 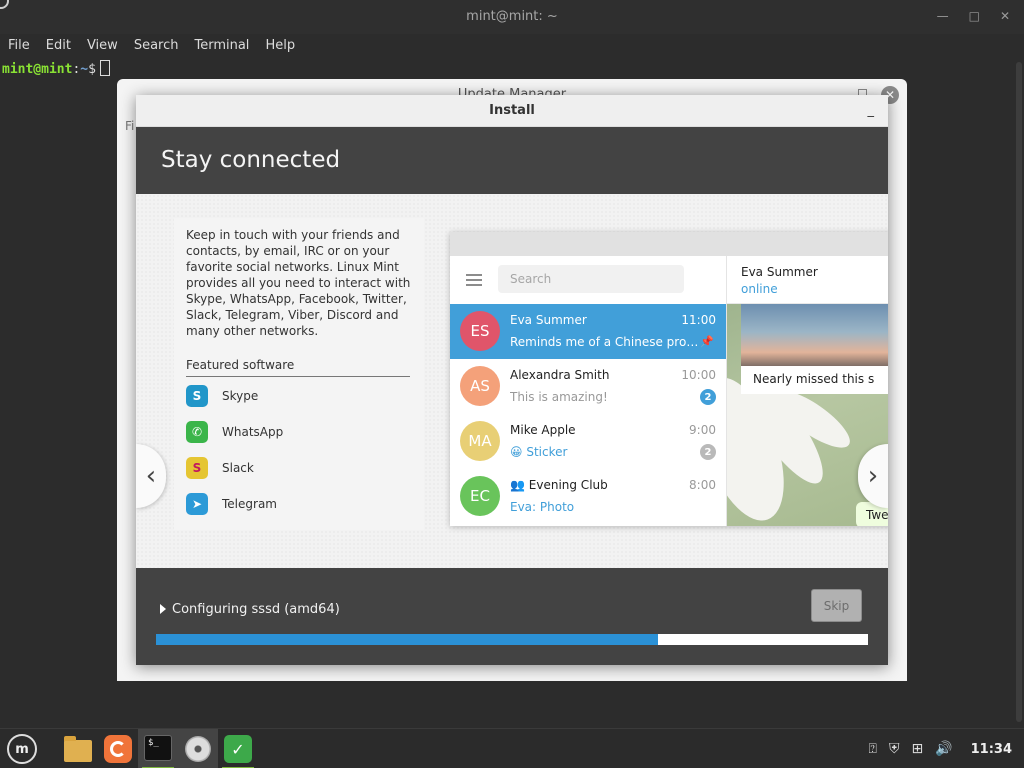 What do you see at coordinates (474, 281) in the screenshot?
I see `hamburger-icon` at bounding box center [474, 281].